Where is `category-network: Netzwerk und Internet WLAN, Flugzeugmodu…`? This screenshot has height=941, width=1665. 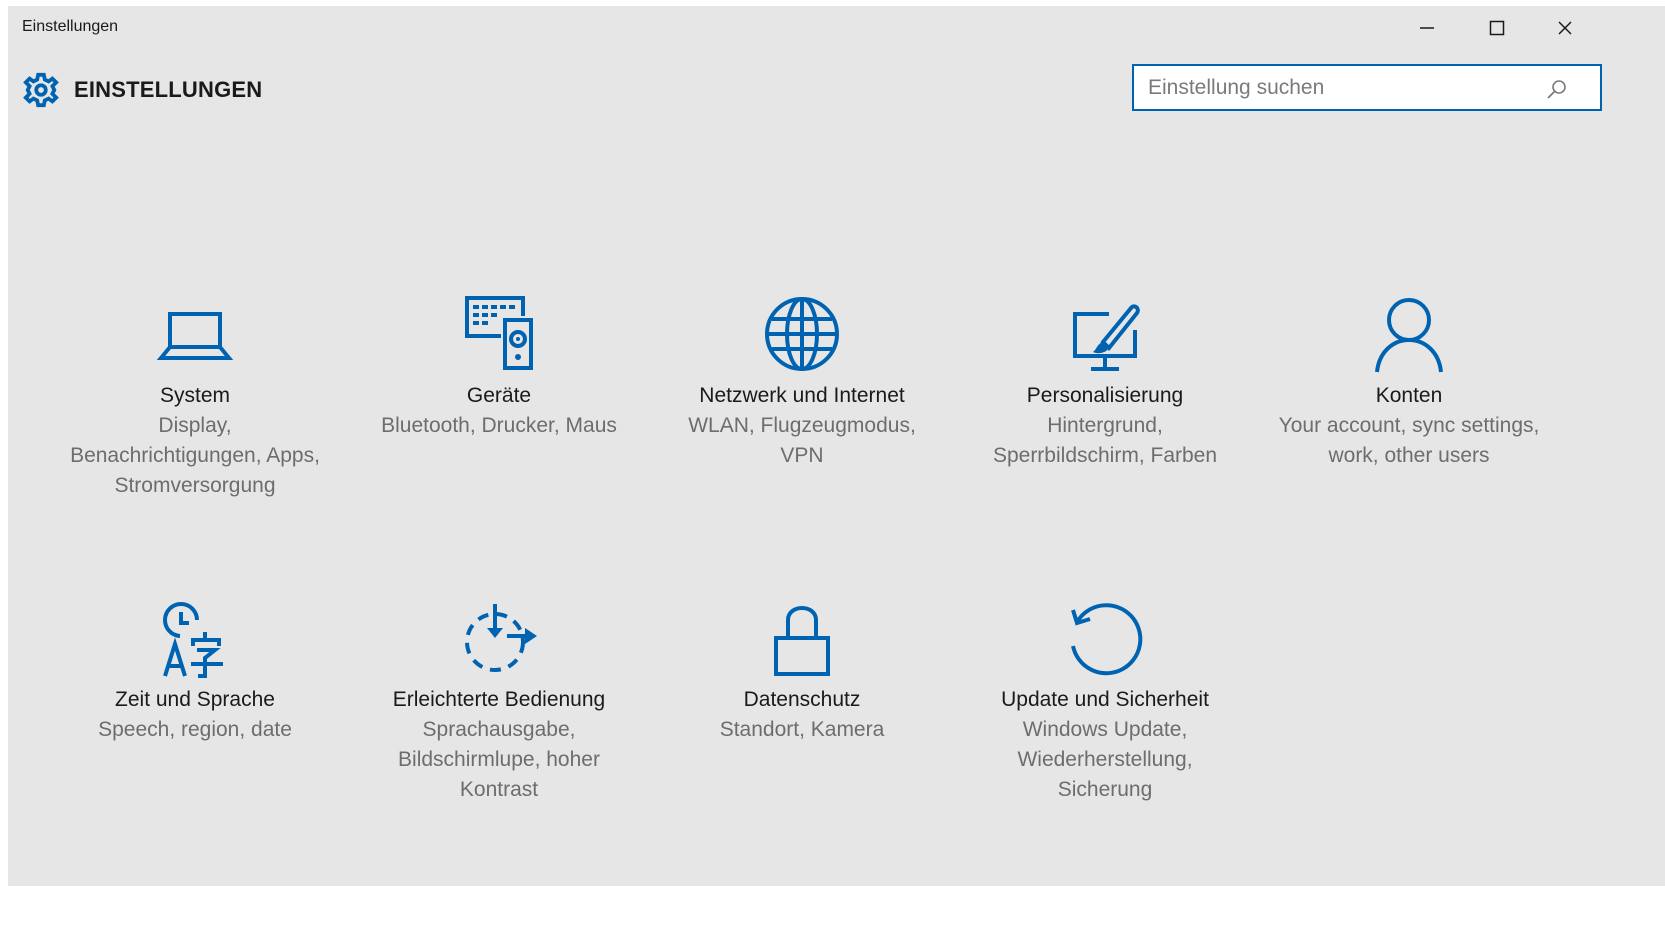
category-network: Netzwerk und Internet WLAN, Flugzeugmodu… is located at coordinates (802, 381).